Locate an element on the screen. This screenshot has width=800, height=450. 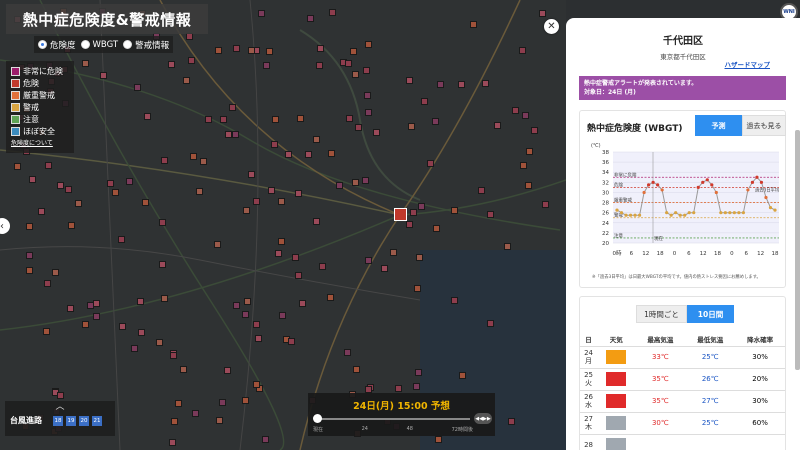
typhoon-day-chip: 20 is located at coordinates (84, 420).